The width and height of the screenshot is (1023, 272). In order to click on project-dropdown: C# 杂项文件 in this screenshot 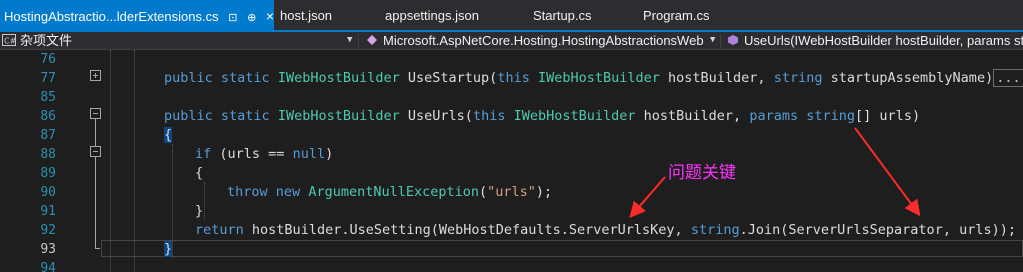, I will do `click(178, 41)`.